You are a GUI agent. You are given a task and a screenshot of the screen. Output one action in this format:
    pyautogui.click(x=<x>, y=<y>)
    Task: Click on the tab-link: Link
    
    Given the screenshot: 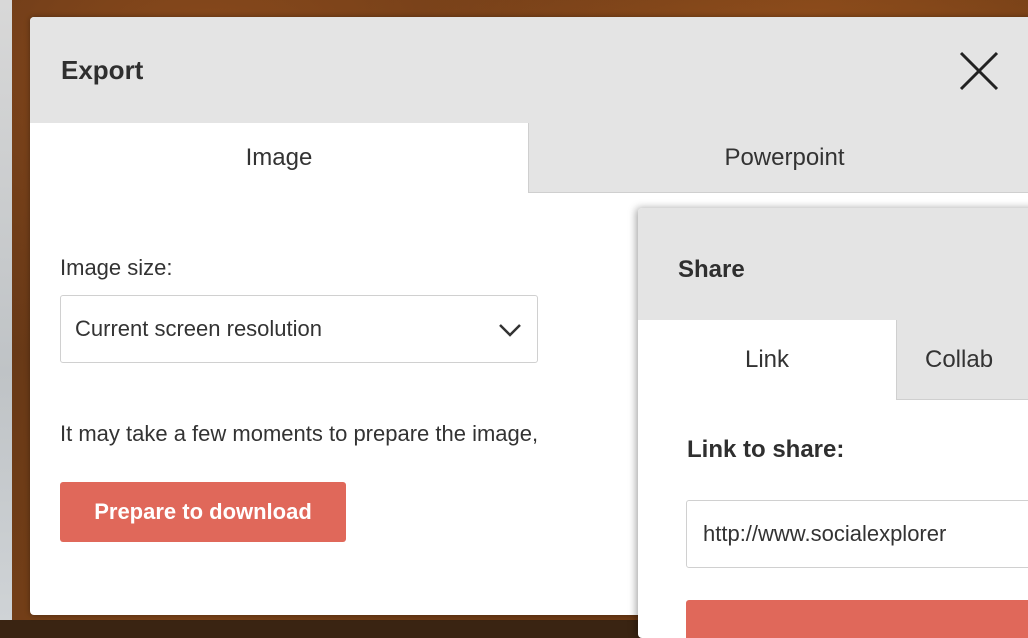 What is the action you would take?
    pyautogui.click(x=767, y=360)
    